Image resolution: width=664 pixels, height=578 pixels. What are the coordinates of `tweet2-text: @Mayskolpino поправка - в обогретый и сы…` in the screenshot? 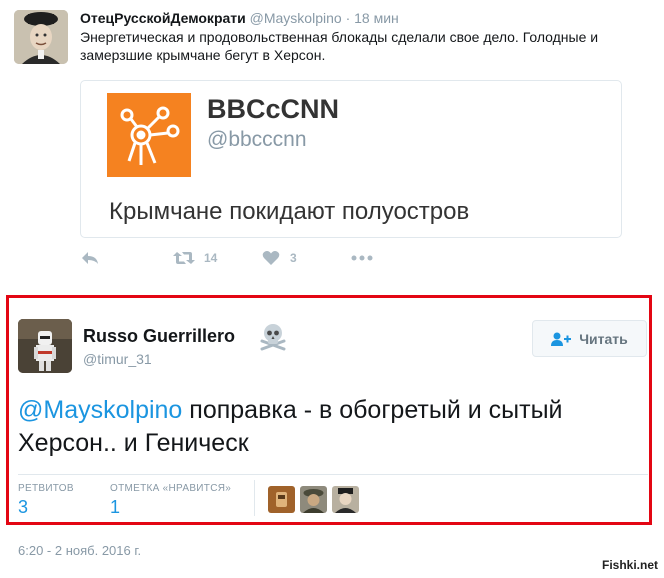 It's located at (328, 427).